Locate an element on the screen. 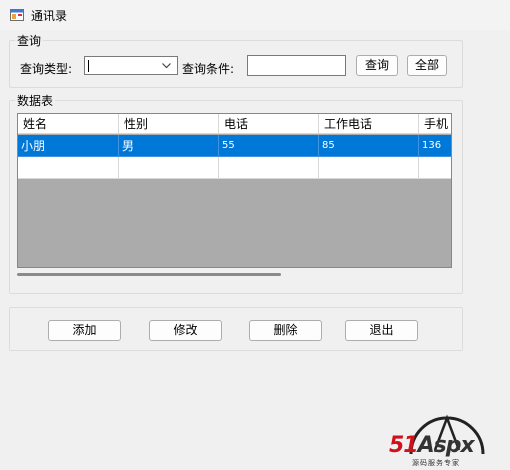  column-header-mobile: 手机 is located at coordinates (435, 124).